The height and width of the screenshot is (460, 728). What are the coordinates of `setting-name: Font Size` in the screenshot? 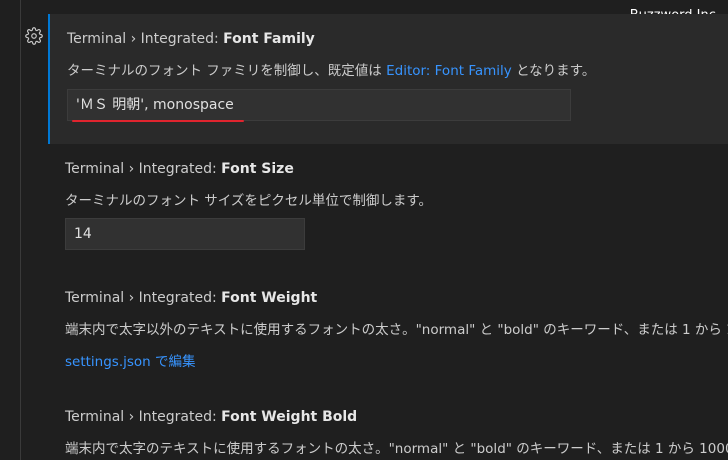 It's located at (257, 169).